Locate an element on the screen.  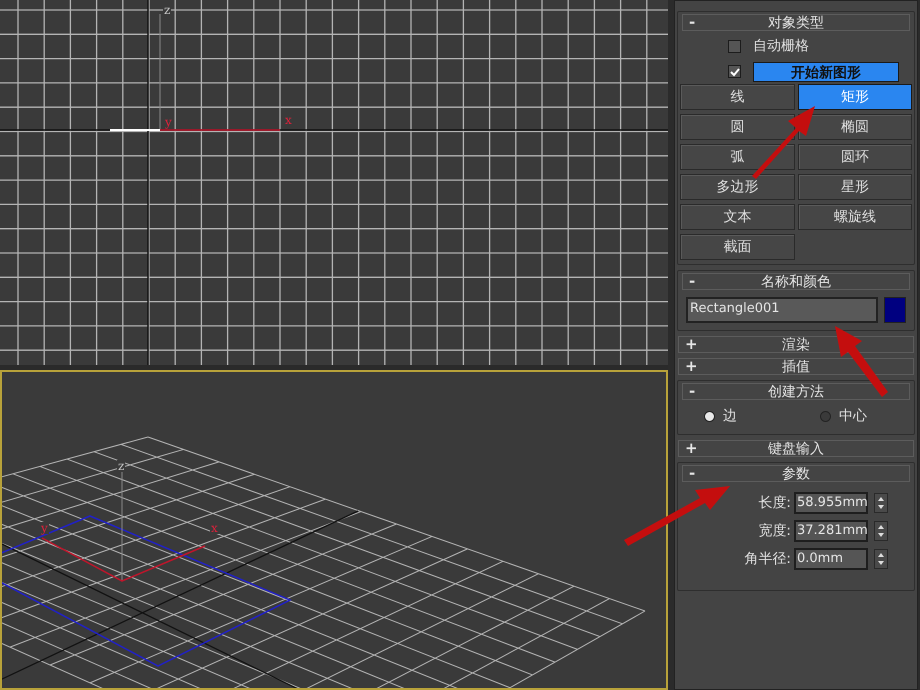
rollout-title: 参数 is located at coordinates (796, 473).